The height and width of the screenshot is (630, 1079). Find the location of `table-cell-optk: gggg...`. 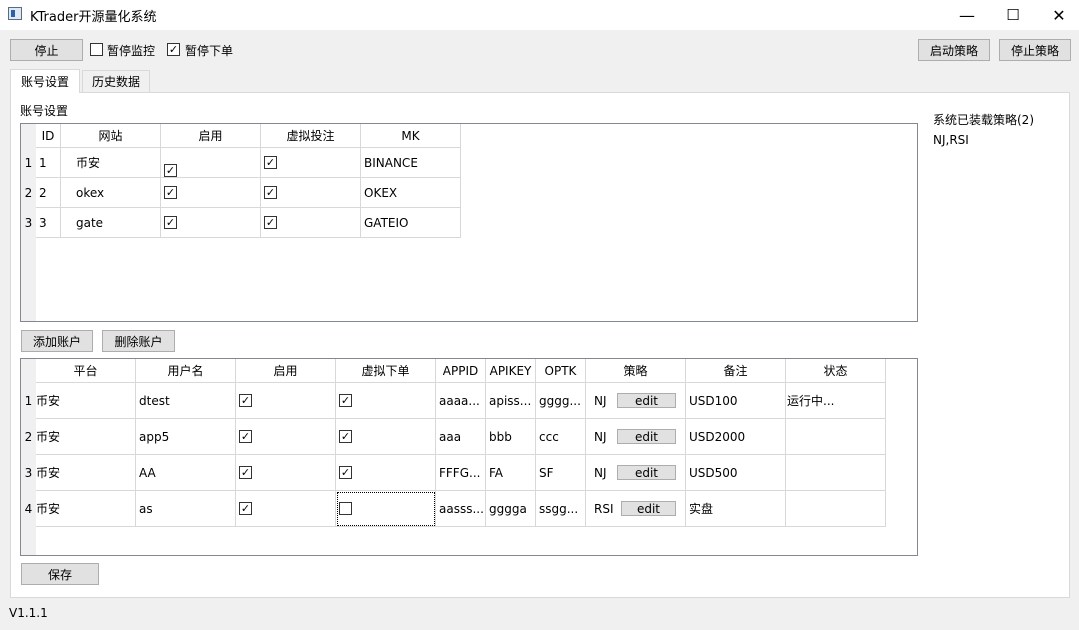

table-cell-optk: gggg... is located at coordinates (561, 401).